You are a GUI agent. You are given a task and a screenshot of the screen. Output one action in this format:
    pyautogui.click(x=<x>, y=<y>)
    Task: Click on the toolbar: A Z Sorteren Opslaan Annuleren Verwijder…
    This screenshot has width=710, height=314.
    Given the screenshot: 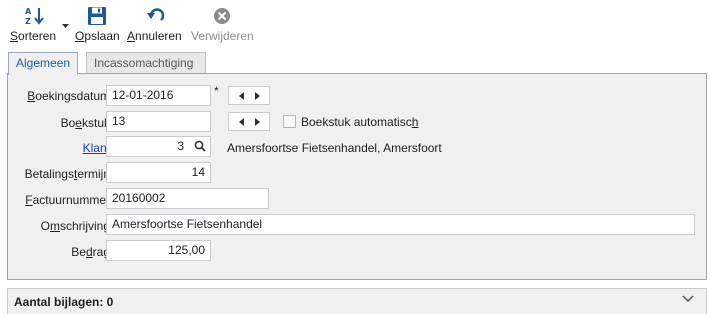 What is the action you would take?
    pyautogui.click(x=355, y=23)
    